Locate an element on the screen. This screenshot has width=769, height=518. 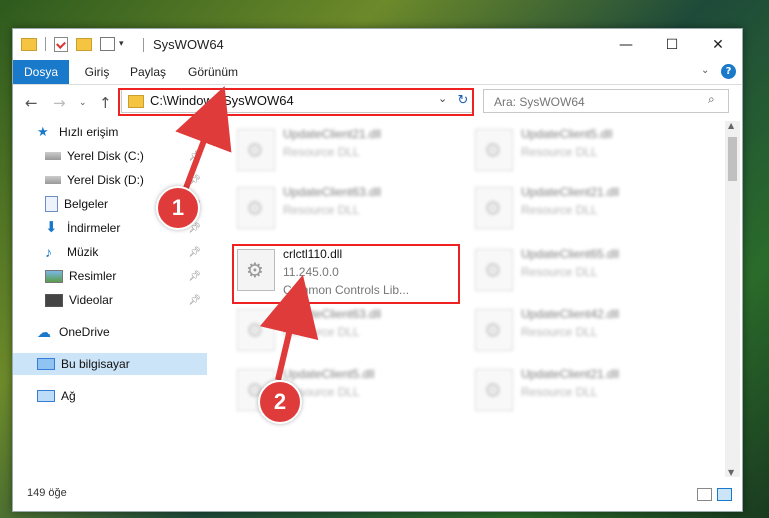
sidebar-item-label: Belgeler is located at coordinates (86, 204).